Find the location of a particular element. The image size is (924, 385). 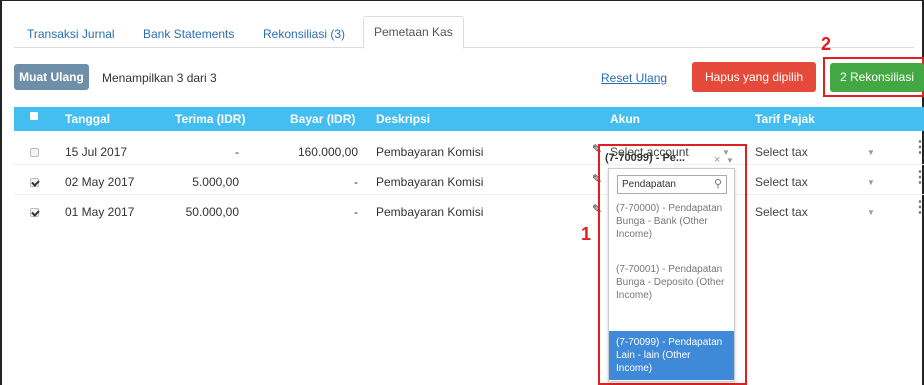

callout-box-2: 2 Rekonsiliasi is located at coordinates (873, 77).